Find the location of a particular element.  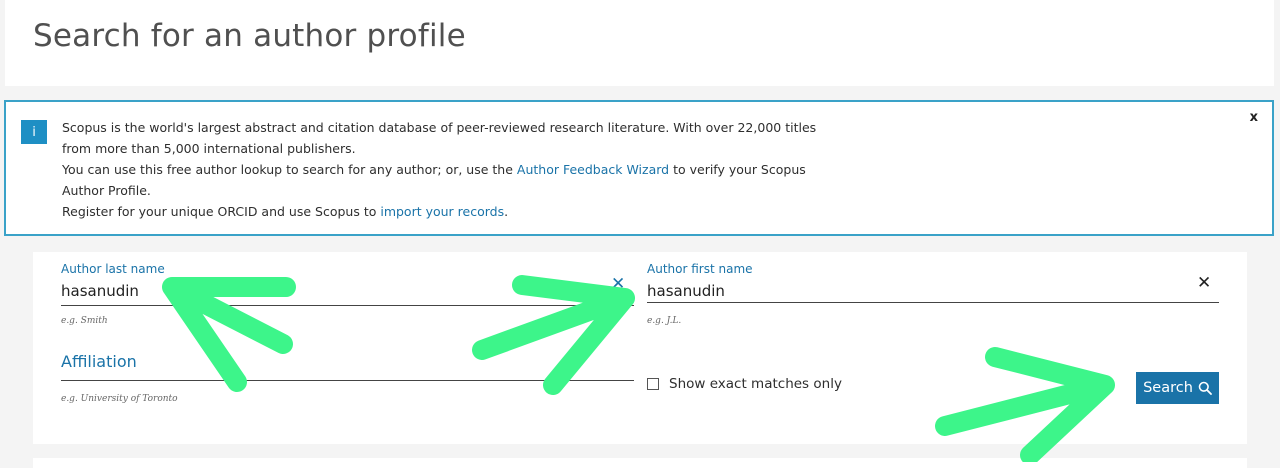

exact-matches-option: Show exact matches only is located at coordinates (744, 384).